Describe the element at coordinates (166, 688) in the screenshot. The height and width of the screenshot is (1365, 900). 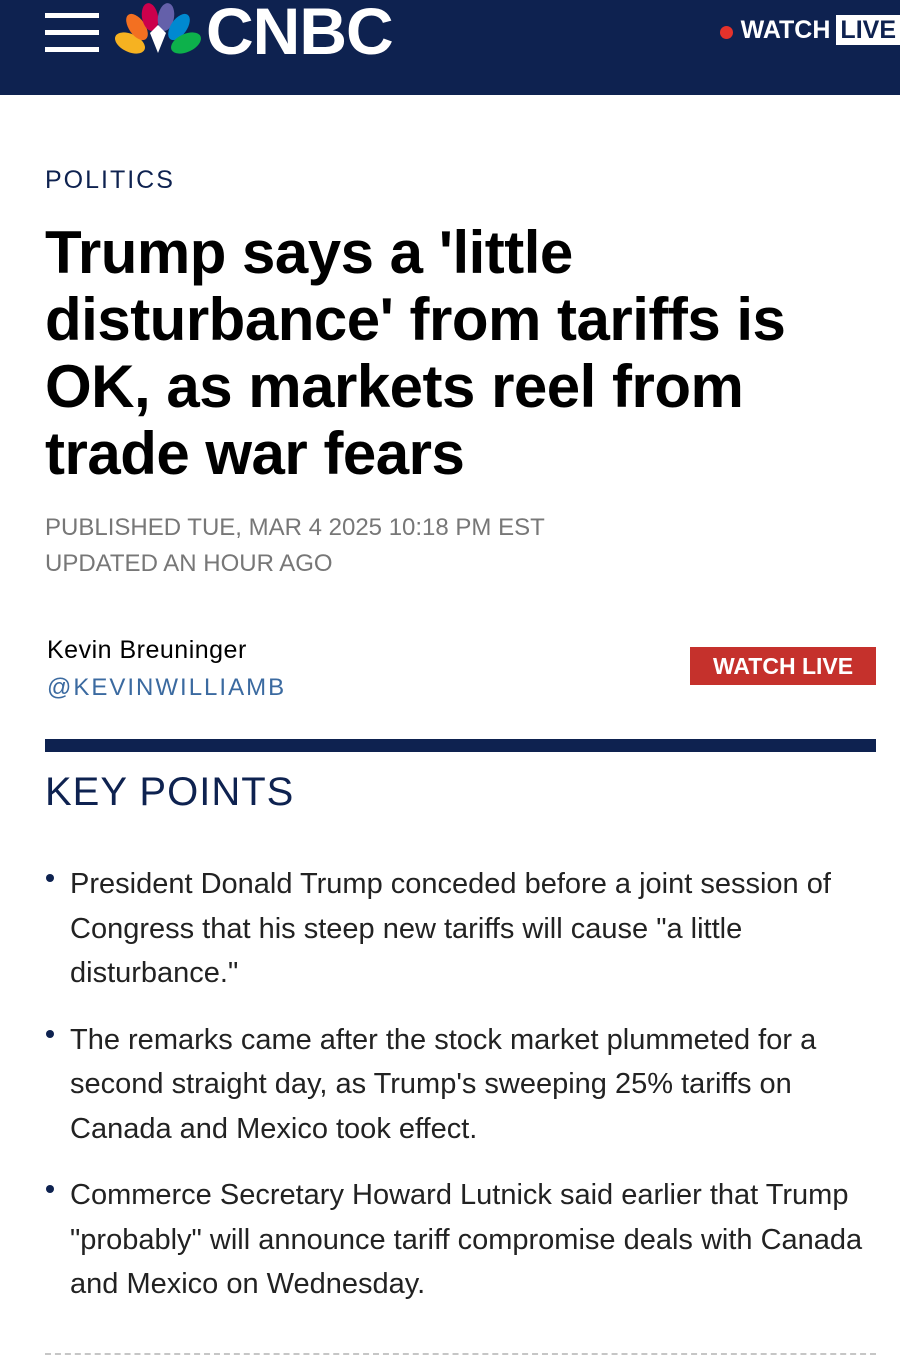
I see `author-twitter-link: @KEVINWILLIAMB` at that location.